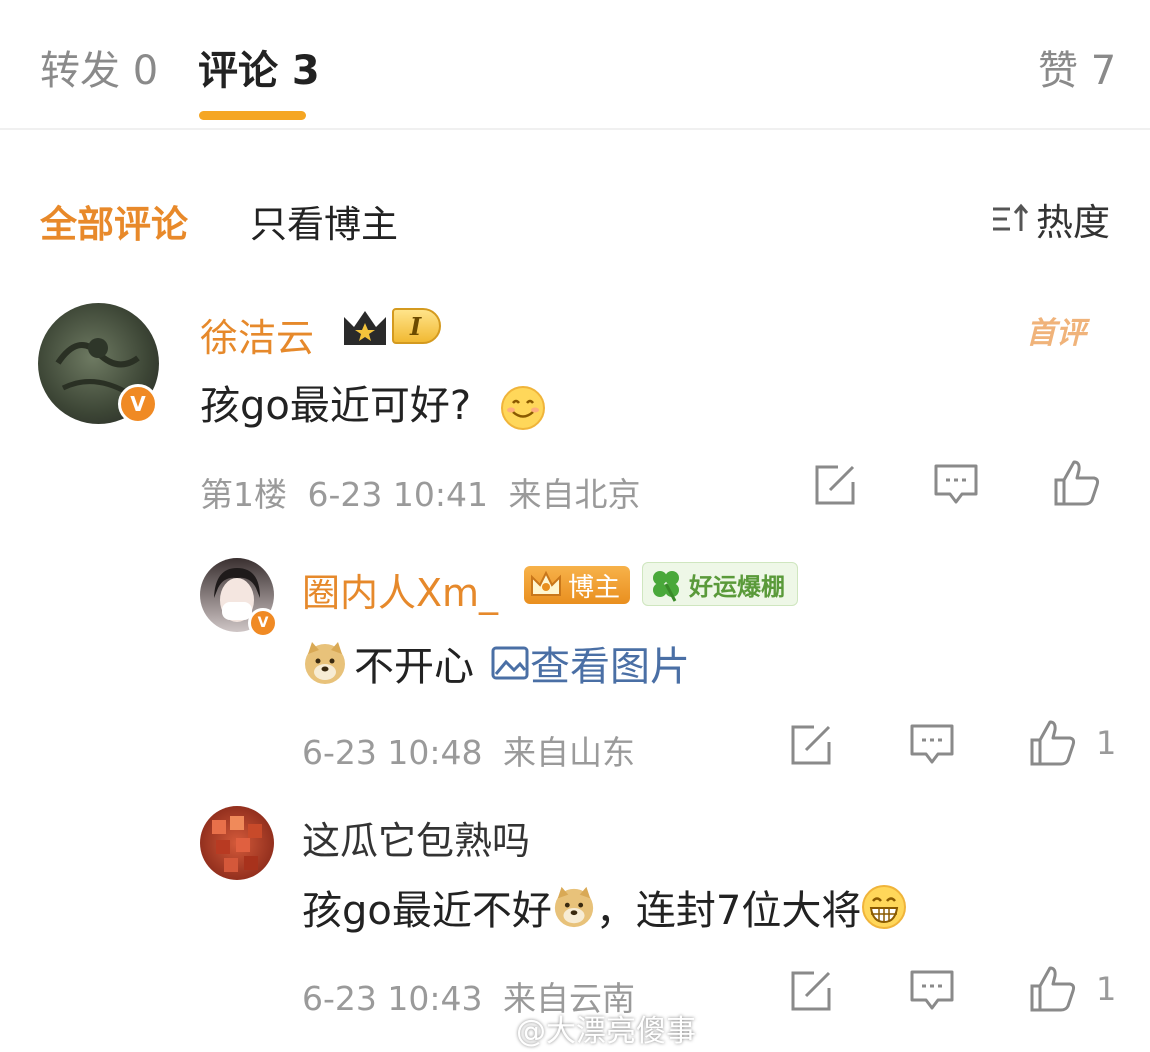 The width and height of the screenshot is (1150, 1052). What do you see at coordinates (546, 583) in the screenshot?
I see `crown-badge-icon` at bounding box center [546, 583].